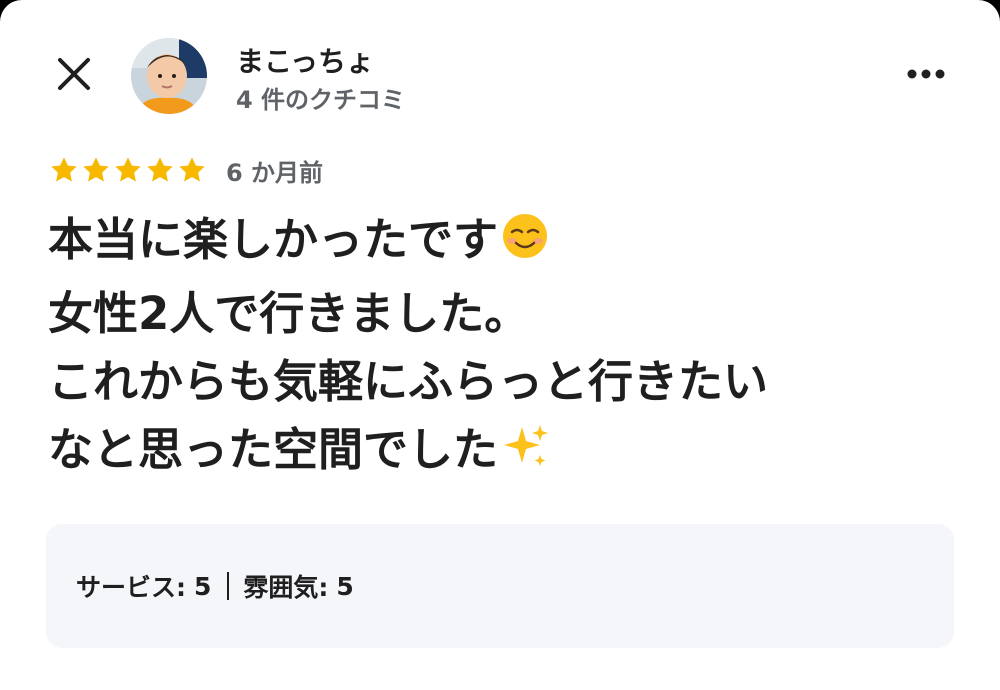  I want to click on more-options-button, so click(926, 74).